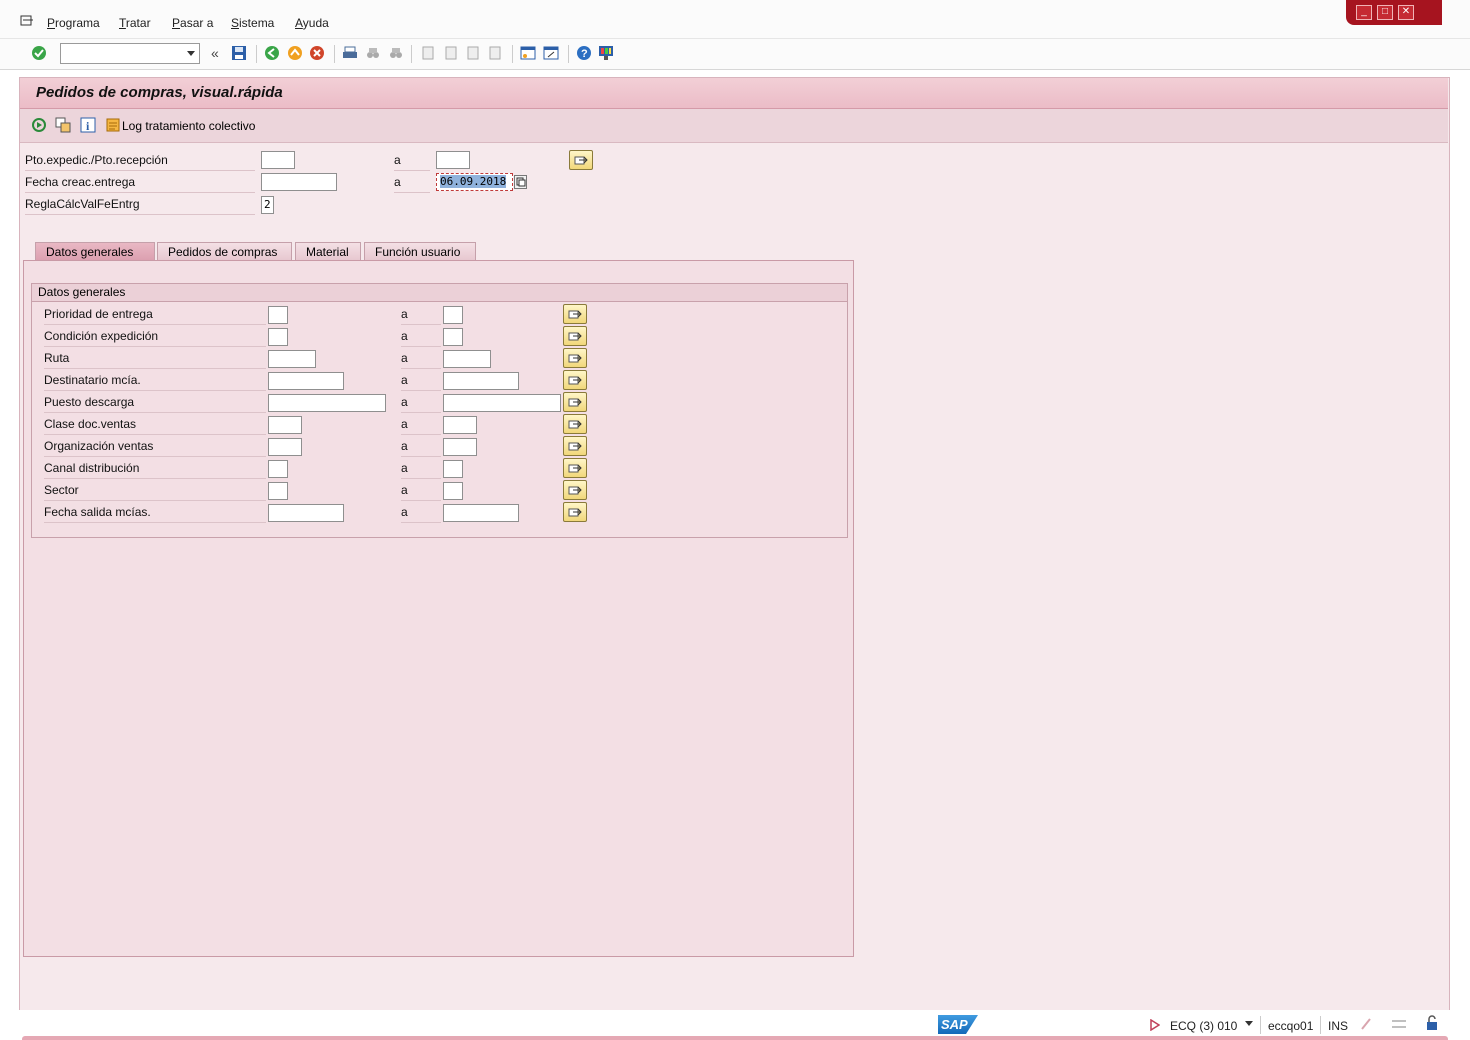  I want to click on date-rule-input: 2, so click(267, 205).